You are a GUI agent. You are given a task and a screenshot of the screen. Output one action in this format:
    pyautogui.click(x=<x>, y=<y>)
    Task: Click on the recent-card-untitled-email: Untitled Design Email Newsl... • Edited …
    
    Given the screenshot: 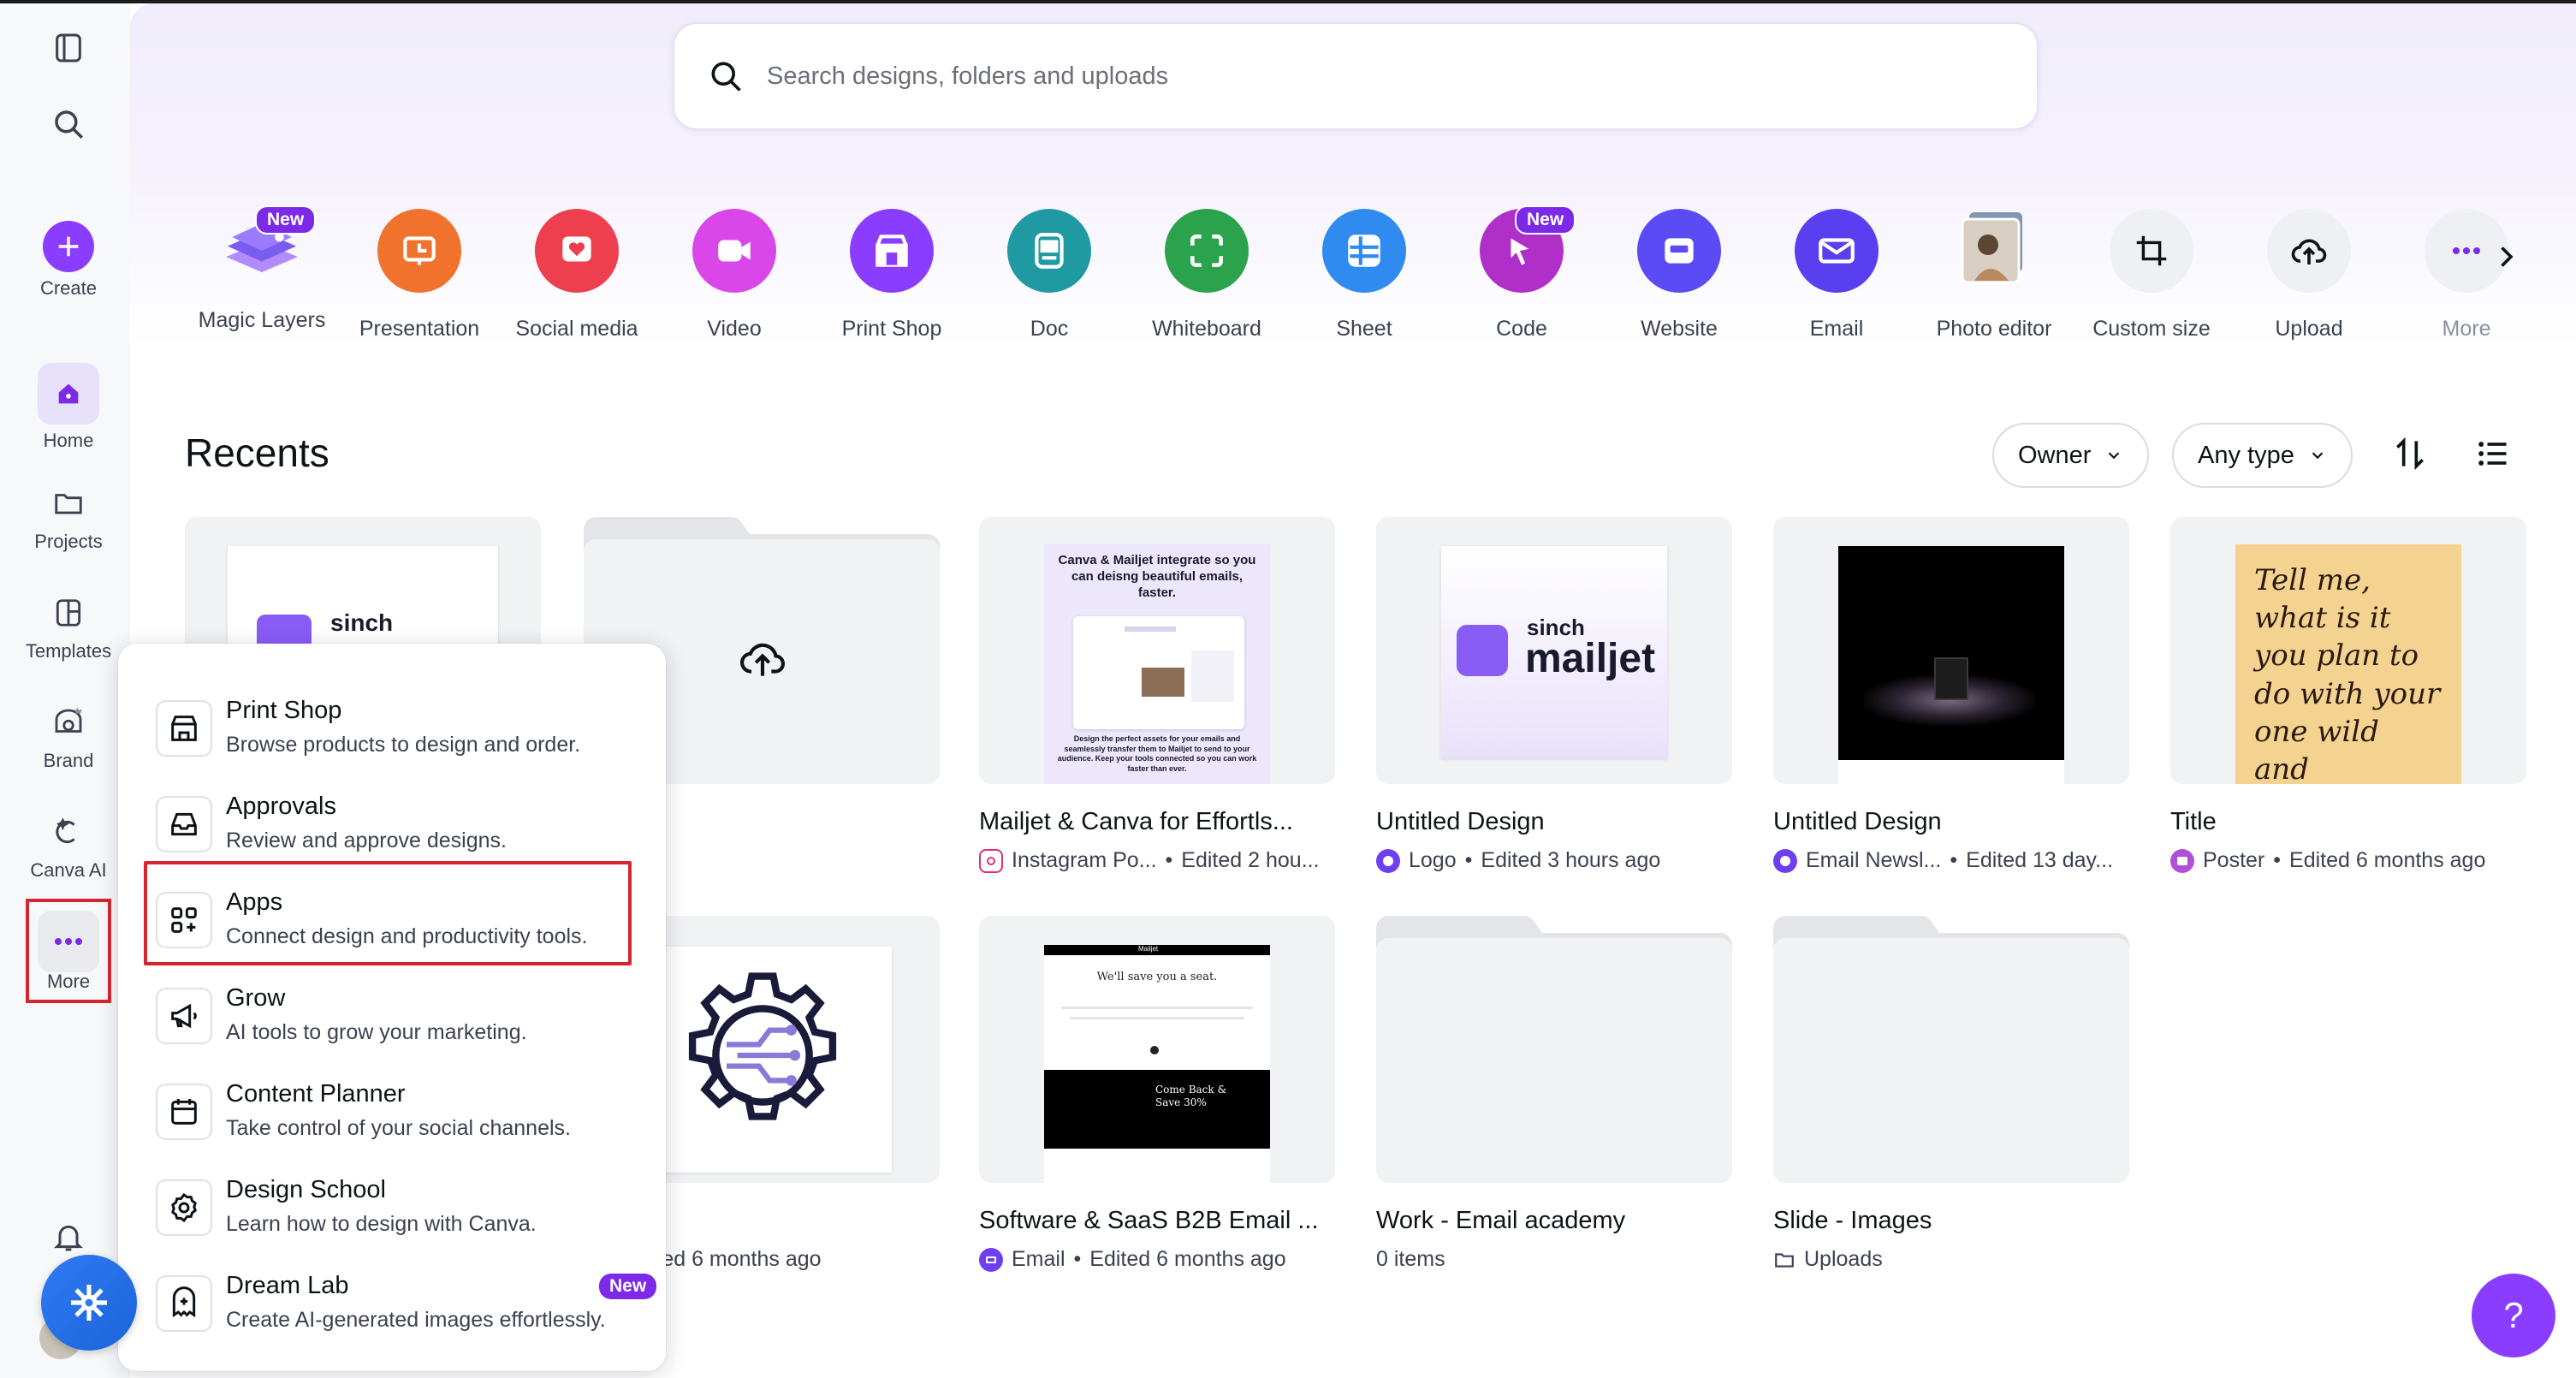 What is the action you would take?
    pyautogui.click(x=1951, y=695)
    